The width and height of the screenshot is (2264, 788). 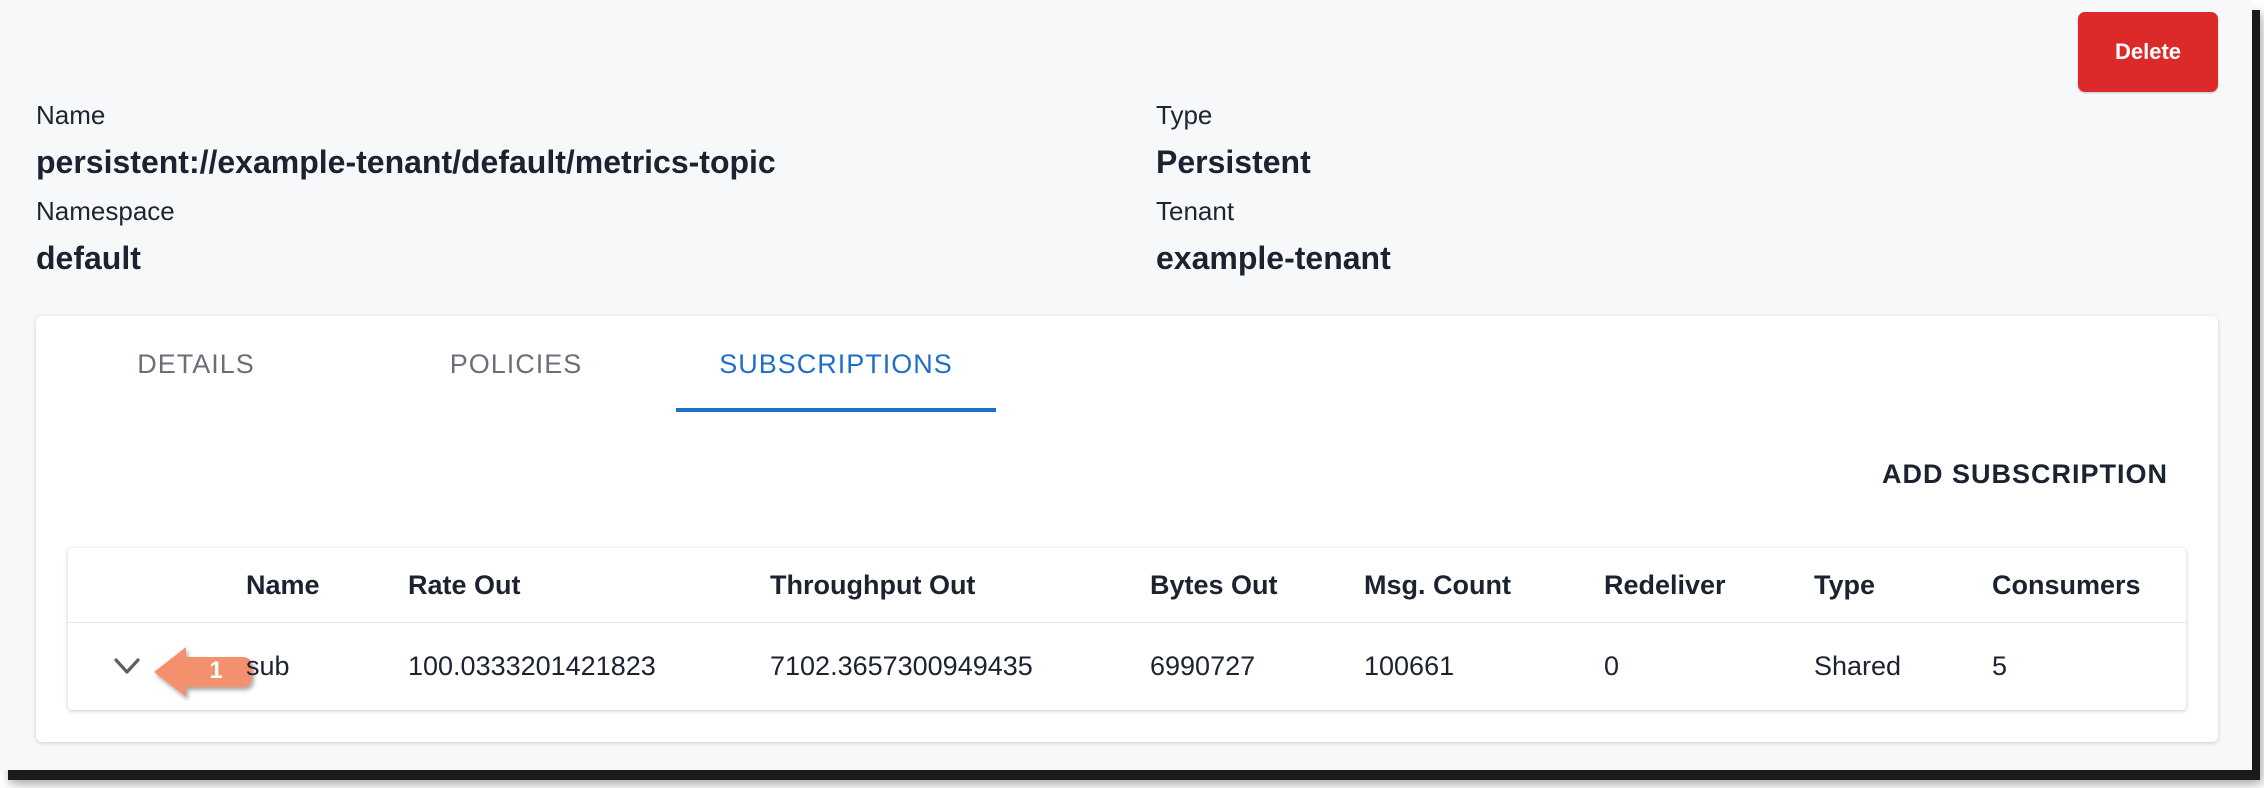 I want to click on cell-msg-count: 100661, so click(x=1409, y=665).